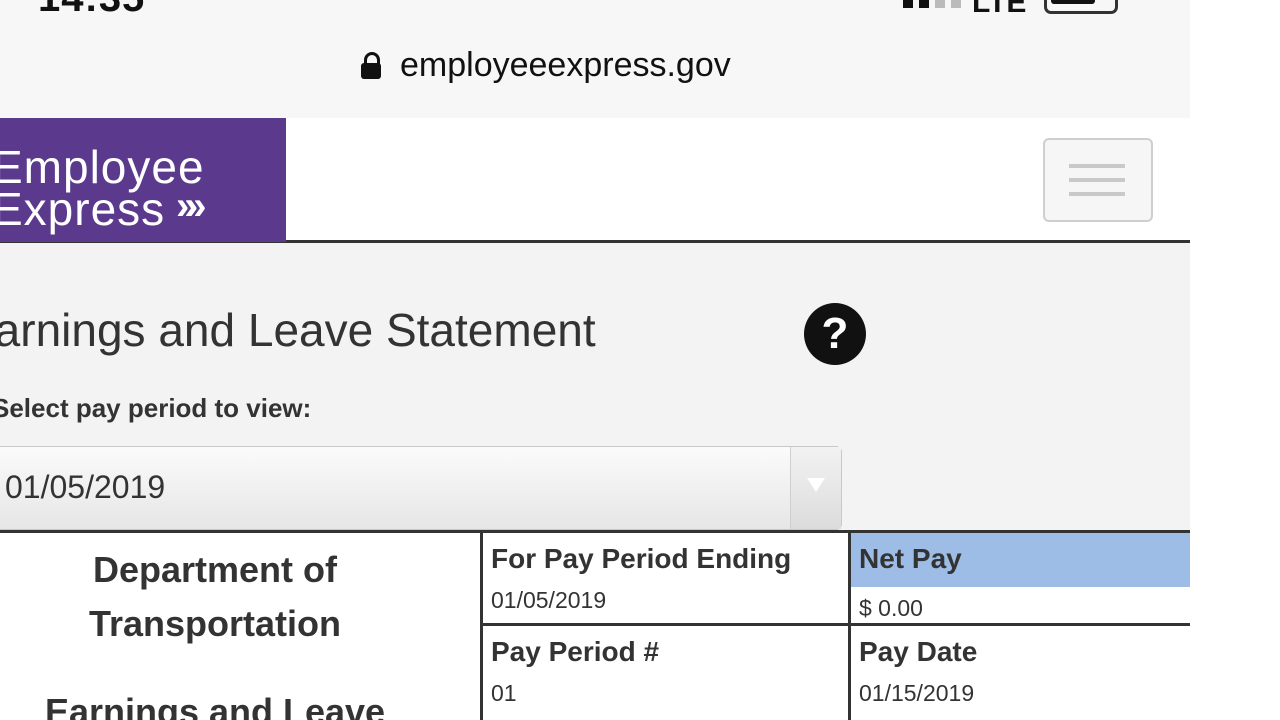 The width and height of the screenshot is (1280, 720). Describe the element at coordinates (815, 488) in the screenshot. I see `dropdown-arrow-icon` at that location.